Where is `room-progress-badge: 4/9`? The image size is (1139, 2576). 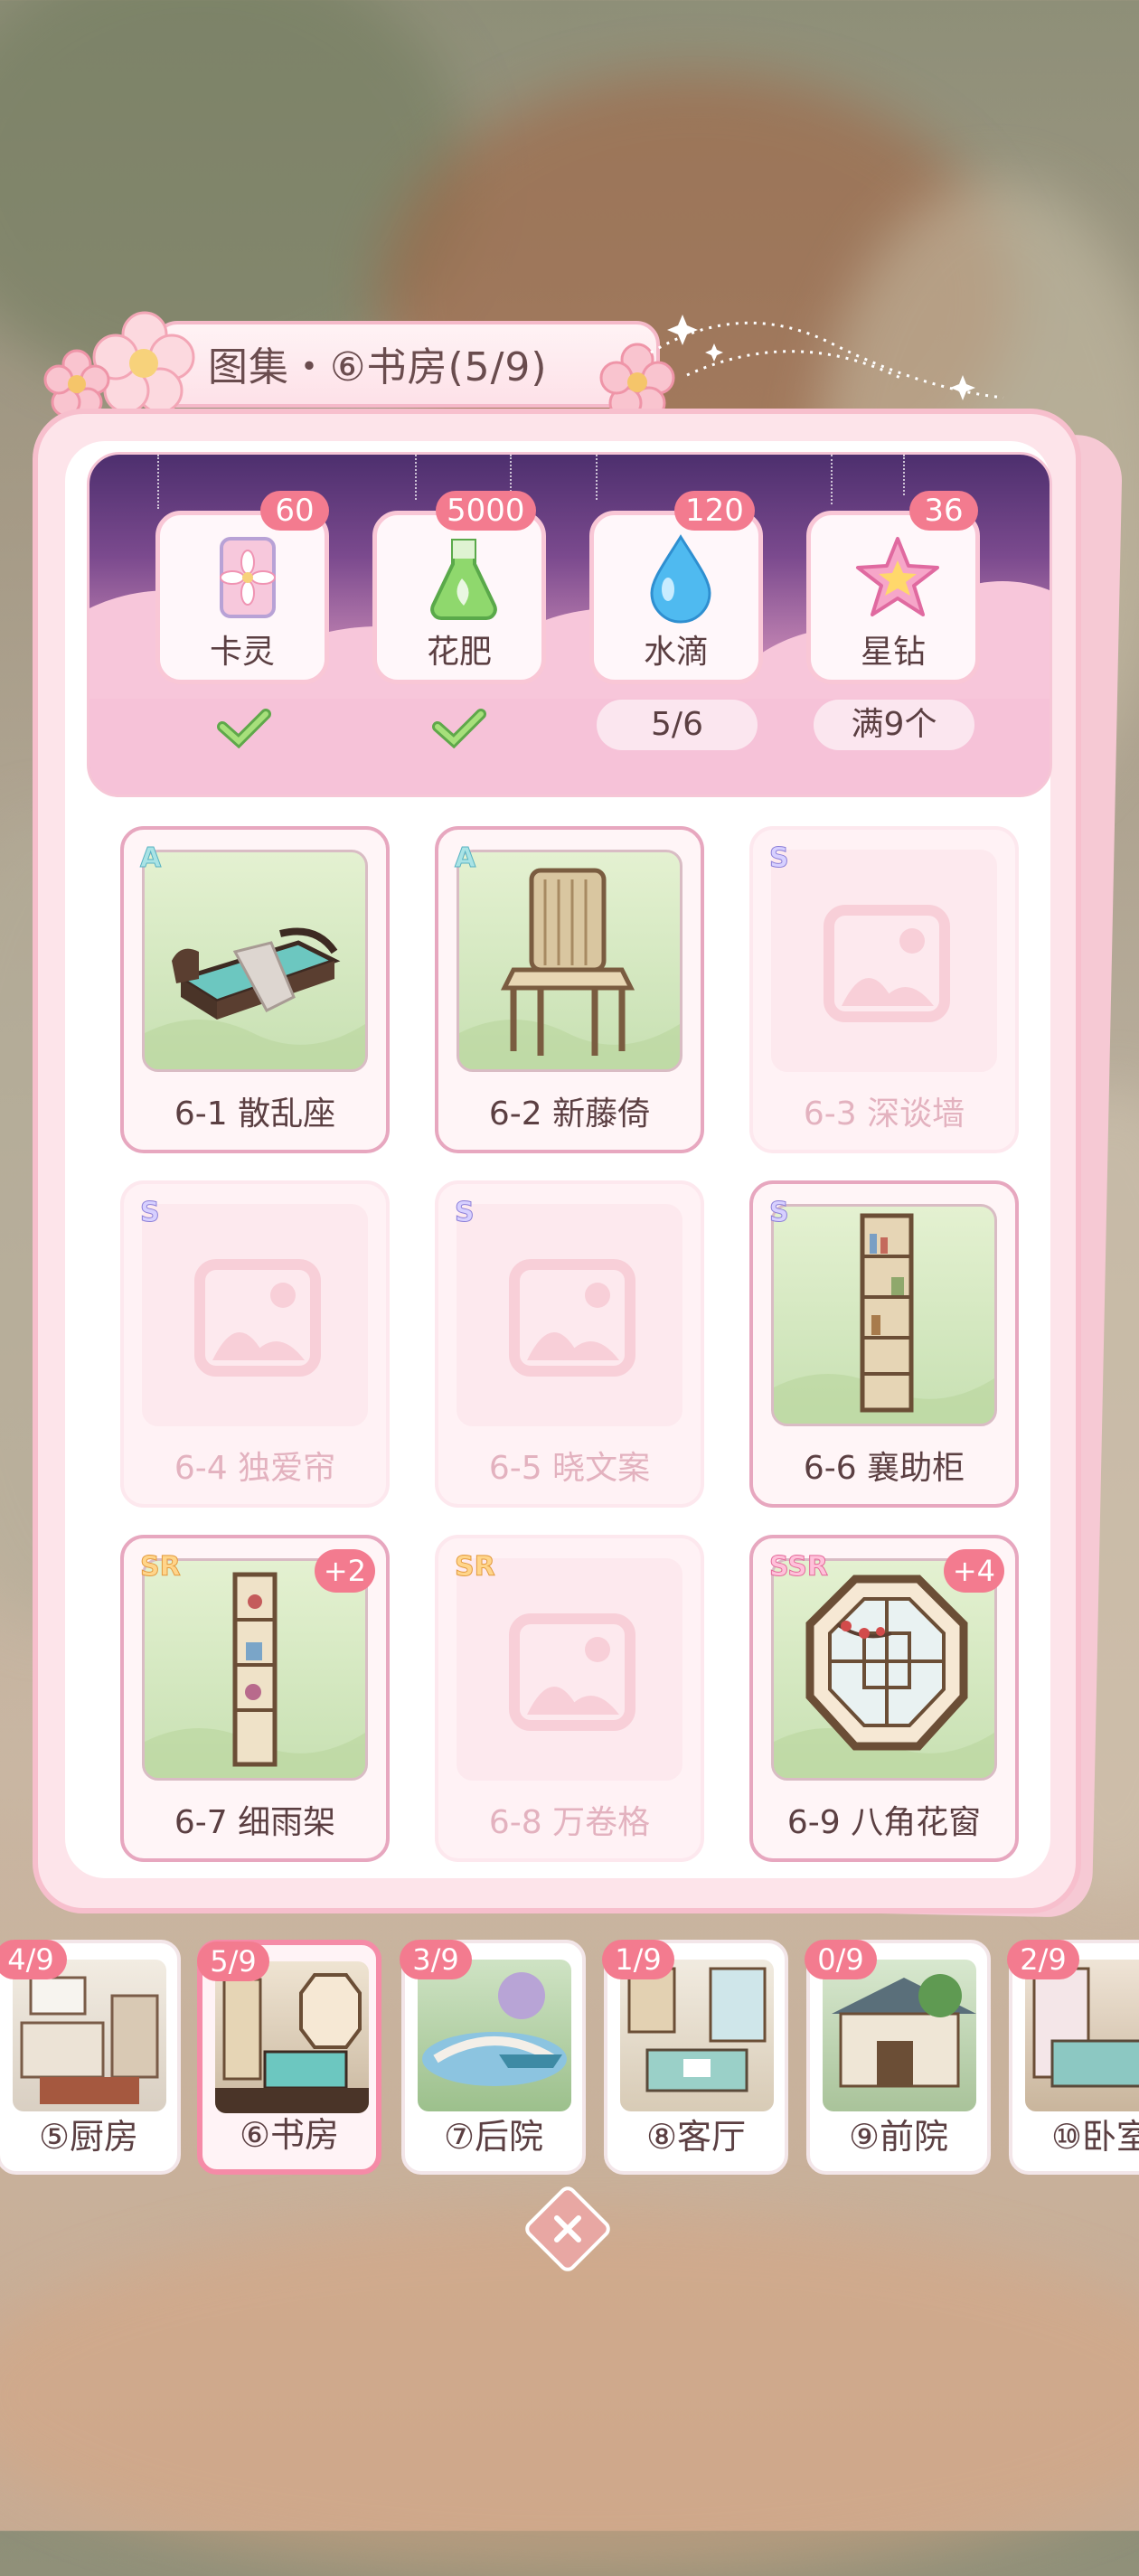
room-progress-badge: 4/9 is located at coordinates (33, 1959).